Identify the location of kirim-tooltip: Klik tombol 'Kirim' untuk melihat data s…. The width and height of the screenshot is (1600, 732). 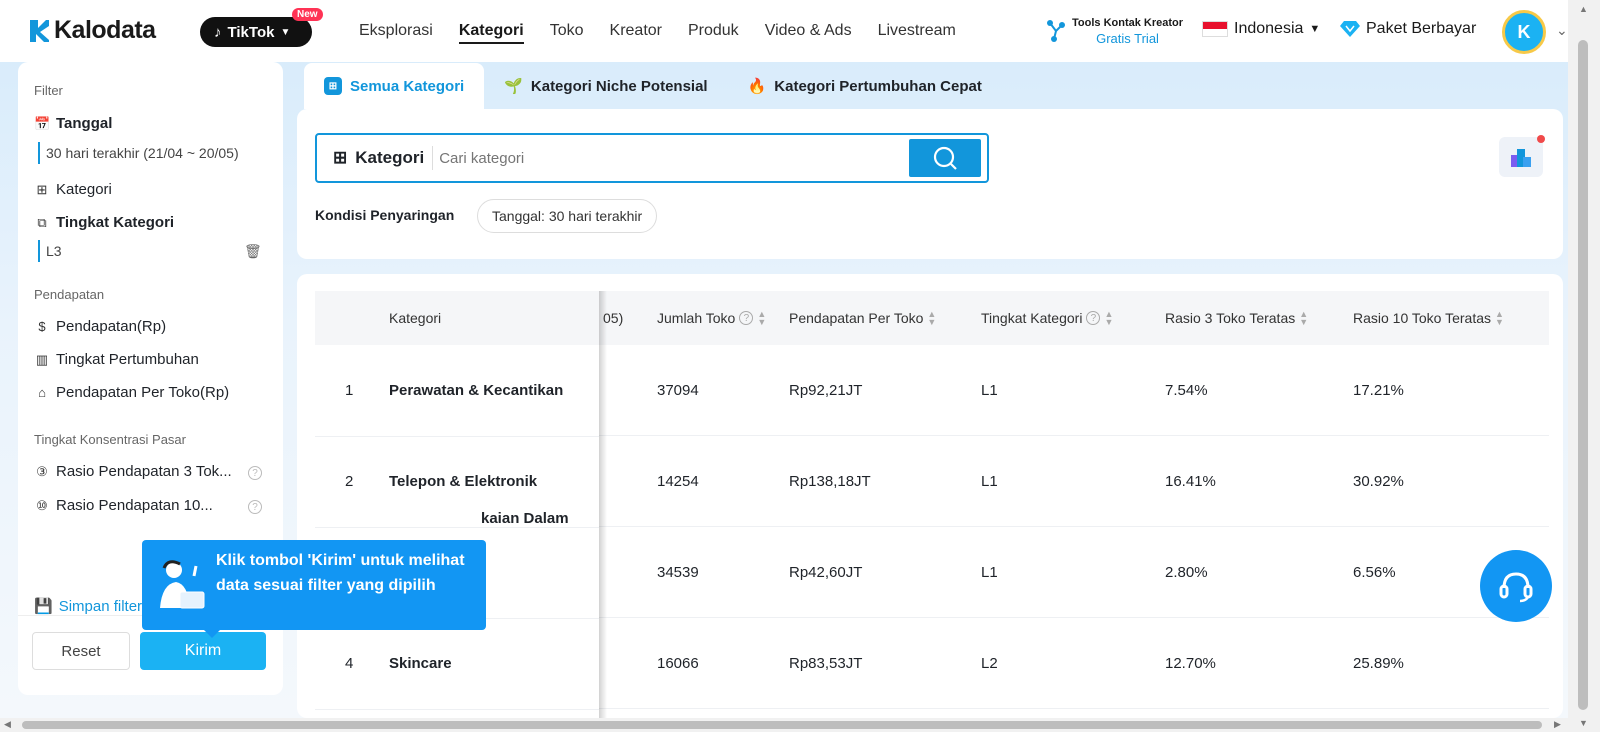
(314, 589).